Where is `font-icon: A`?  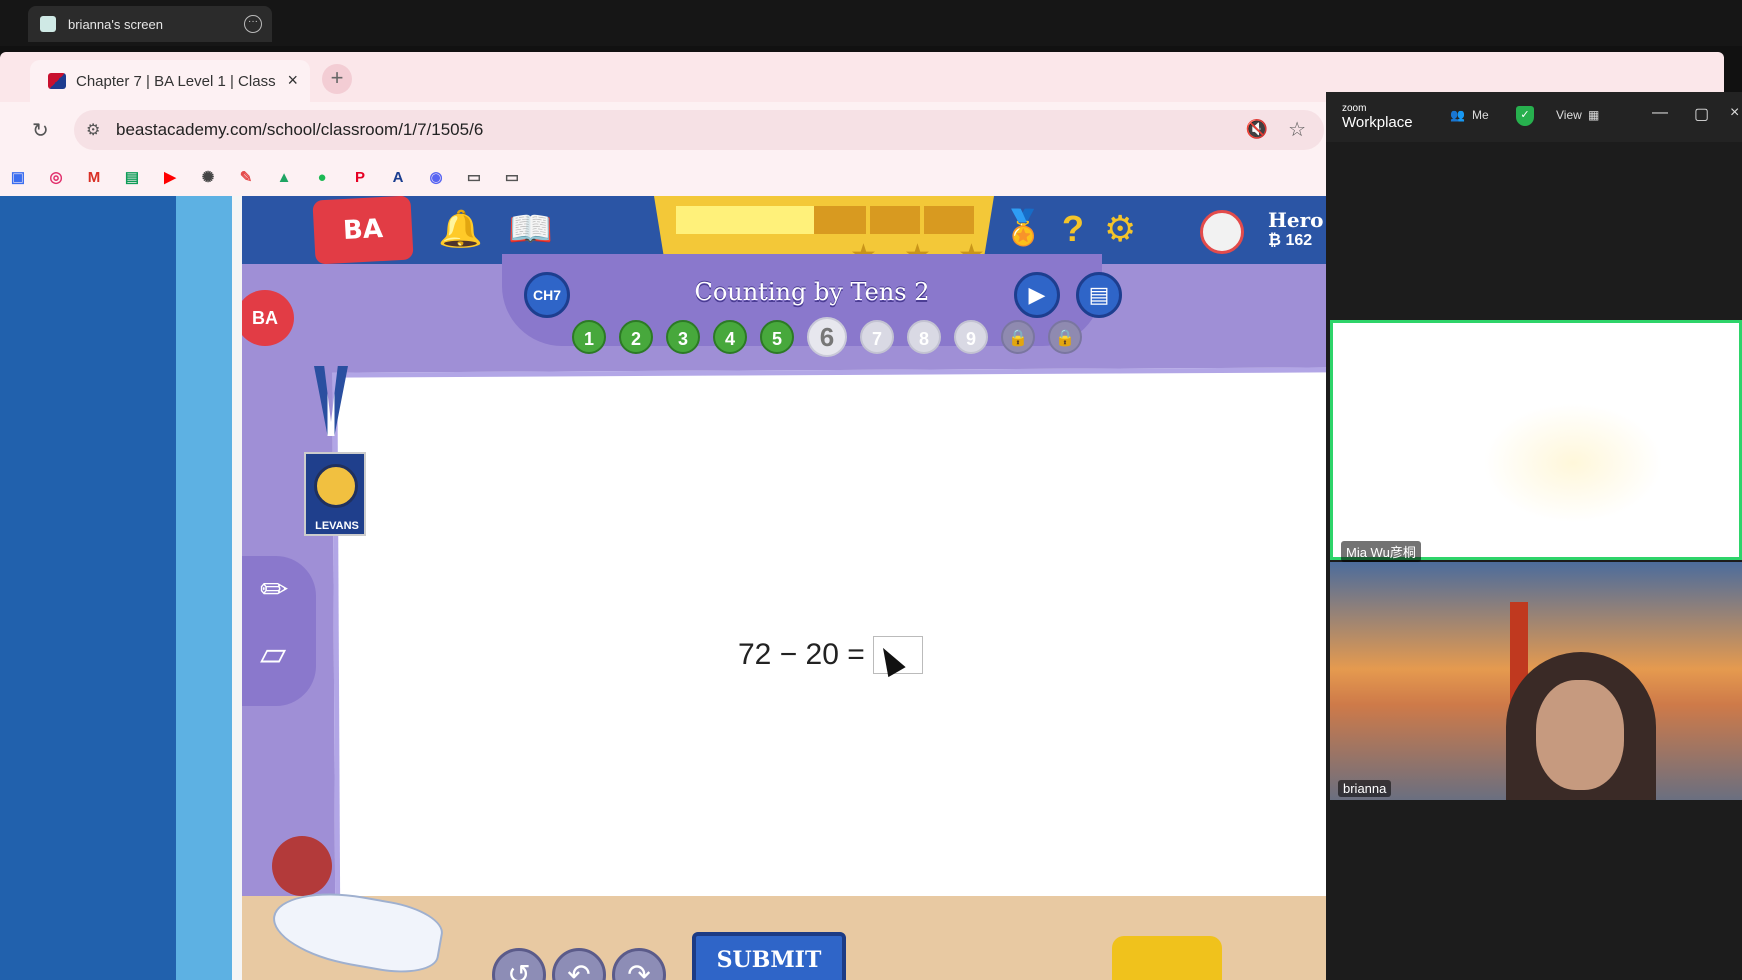 font-icon: A is located at coordinates (398, 177).